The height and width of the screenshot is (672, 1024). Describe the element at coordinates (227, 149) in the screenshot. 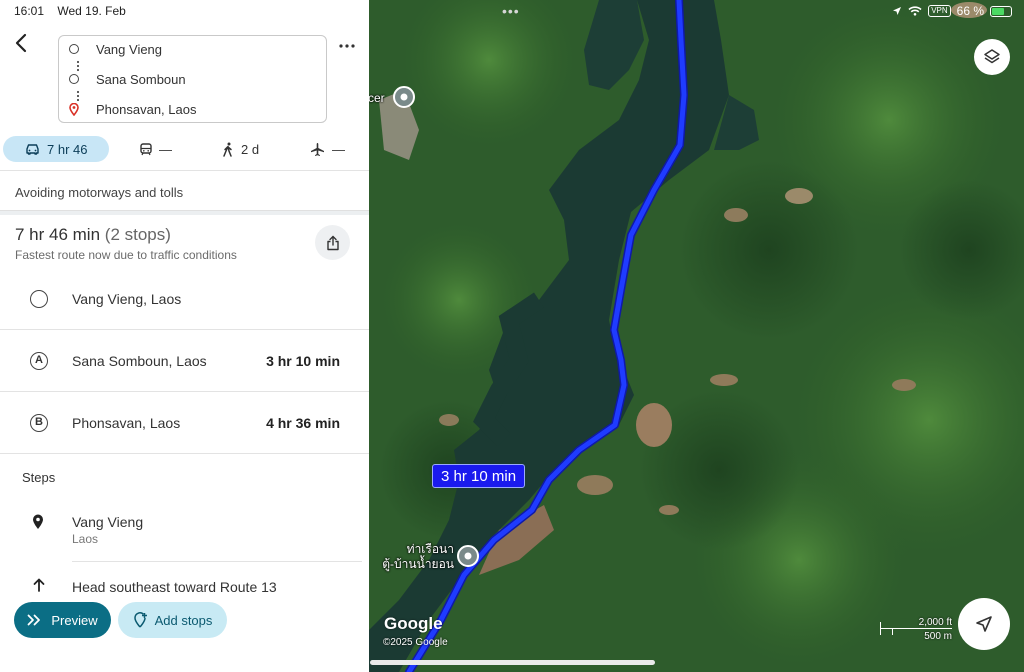

I see `walking-icon` at that location.